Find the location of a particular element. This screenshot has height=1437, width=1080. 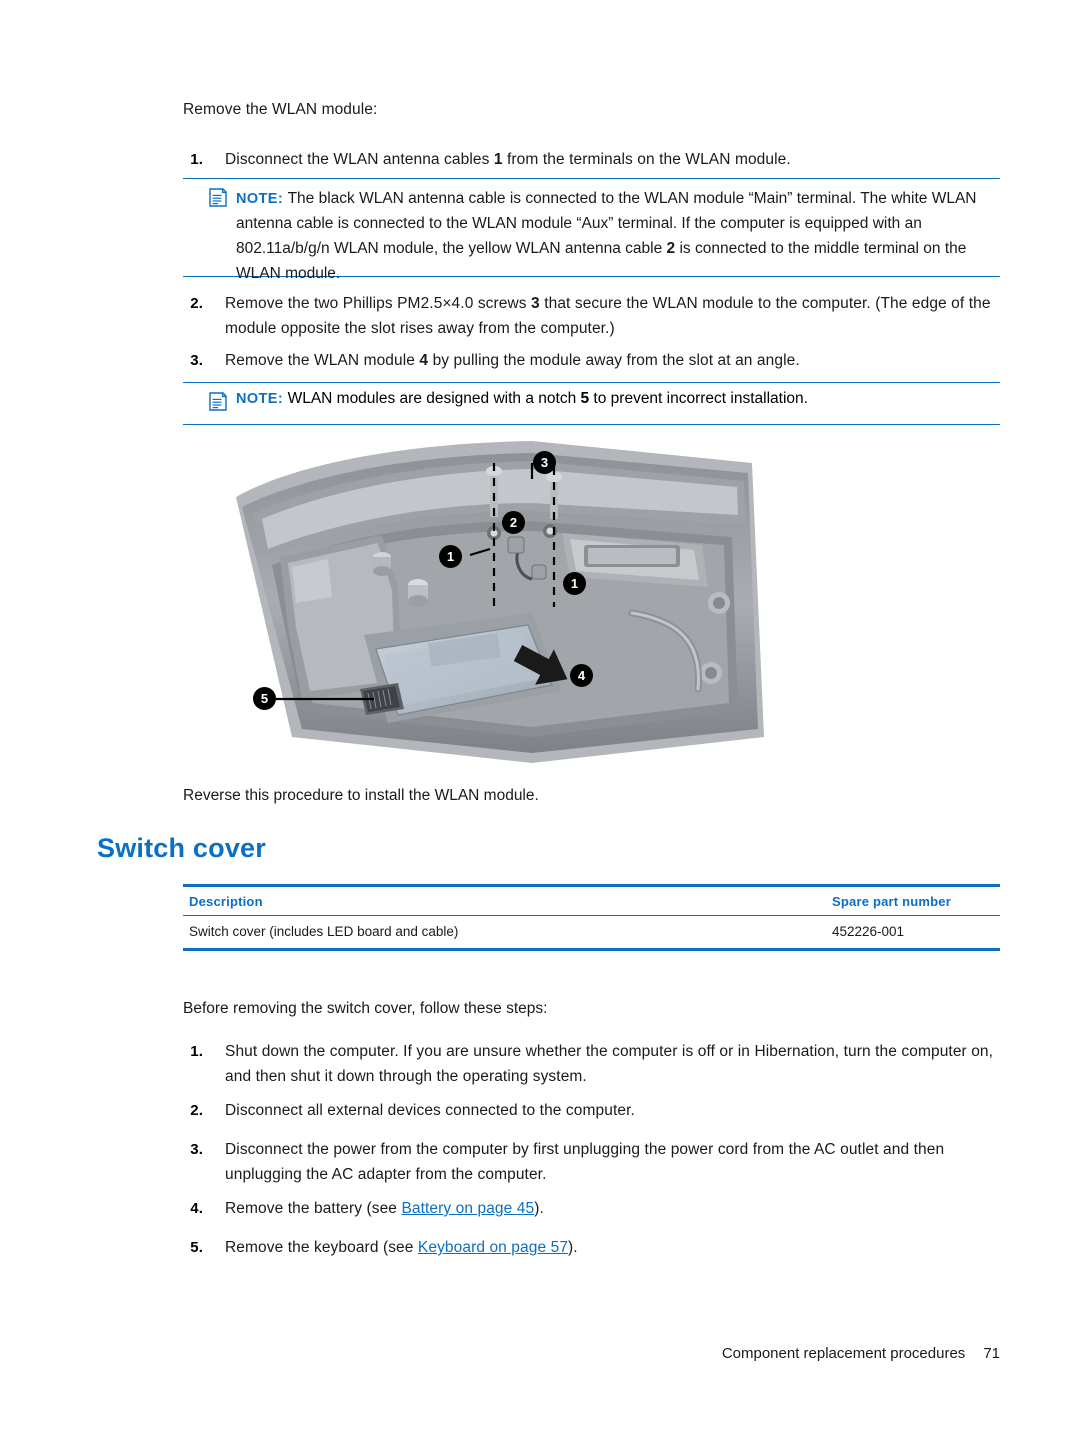

callout-ref: 3 is located at coordinates (535, 303).